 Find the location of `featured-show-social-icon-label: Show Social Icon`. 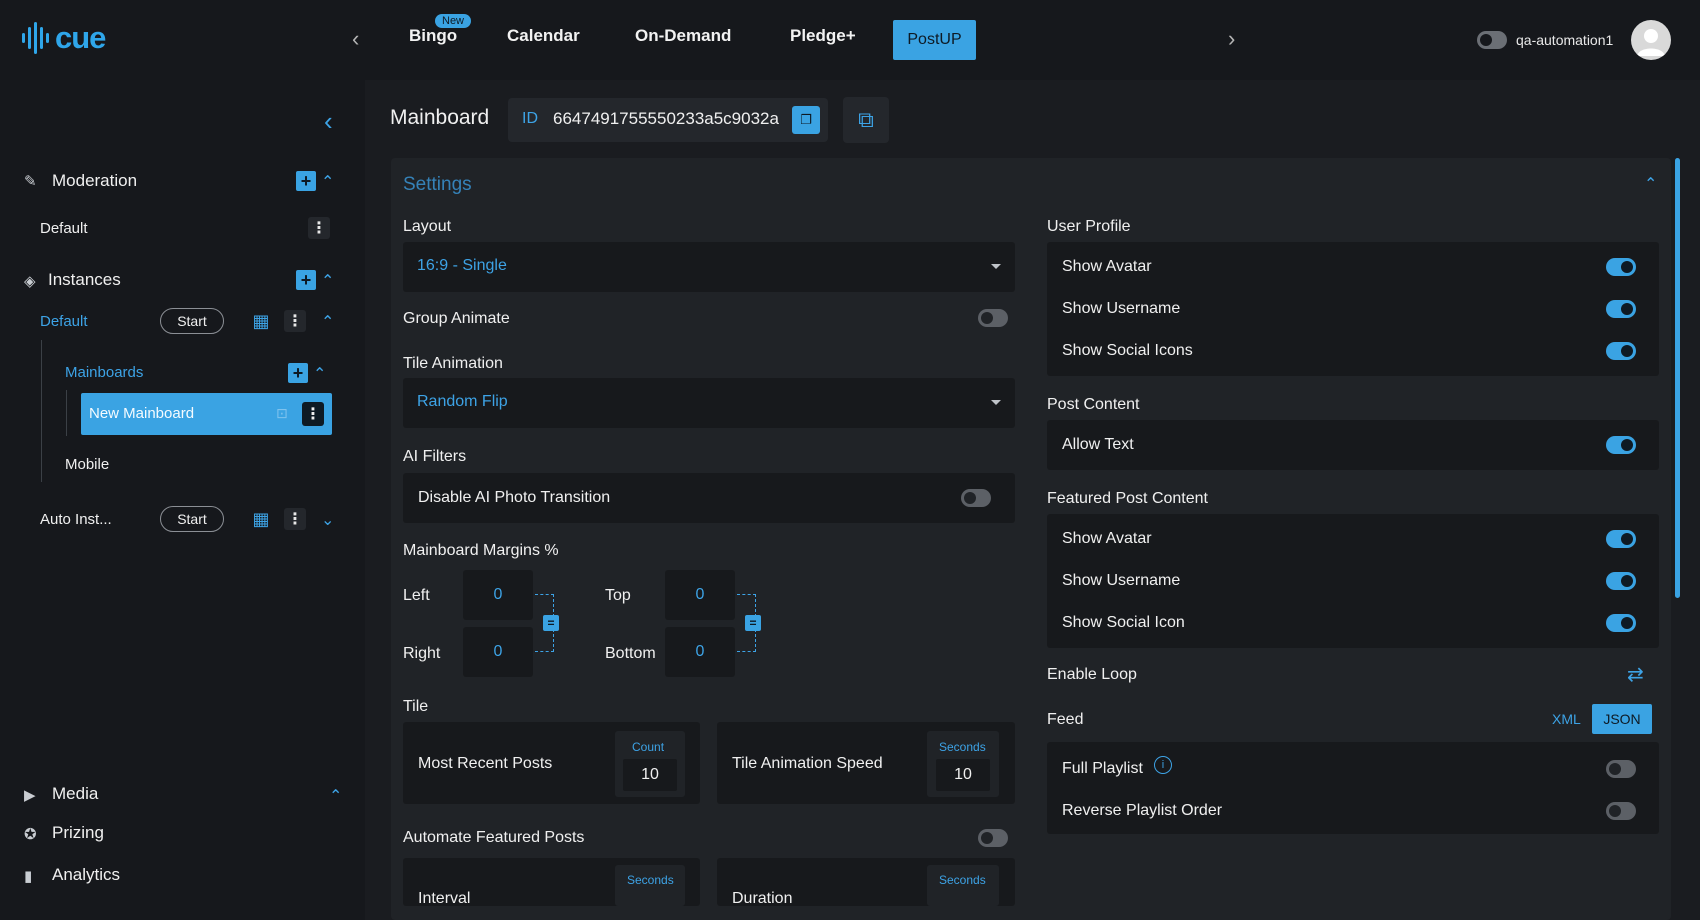

featured-show-social-icon-label: Show Social Icon is located at coordinates (1123, 622).